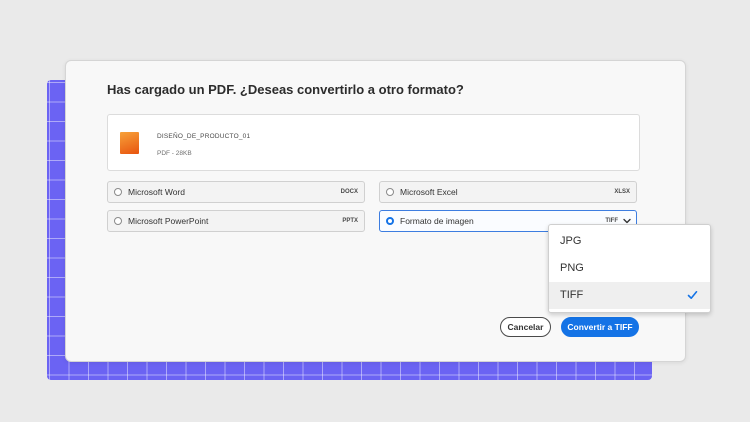 This screenshot has height=422, width=750. What do you see at coordinates (373, 142) in the screenshot?
I see `file-card: DISEÑO_DE_PRODUCTO_01 PDF - 28KB` at bounding box center [373, 142].